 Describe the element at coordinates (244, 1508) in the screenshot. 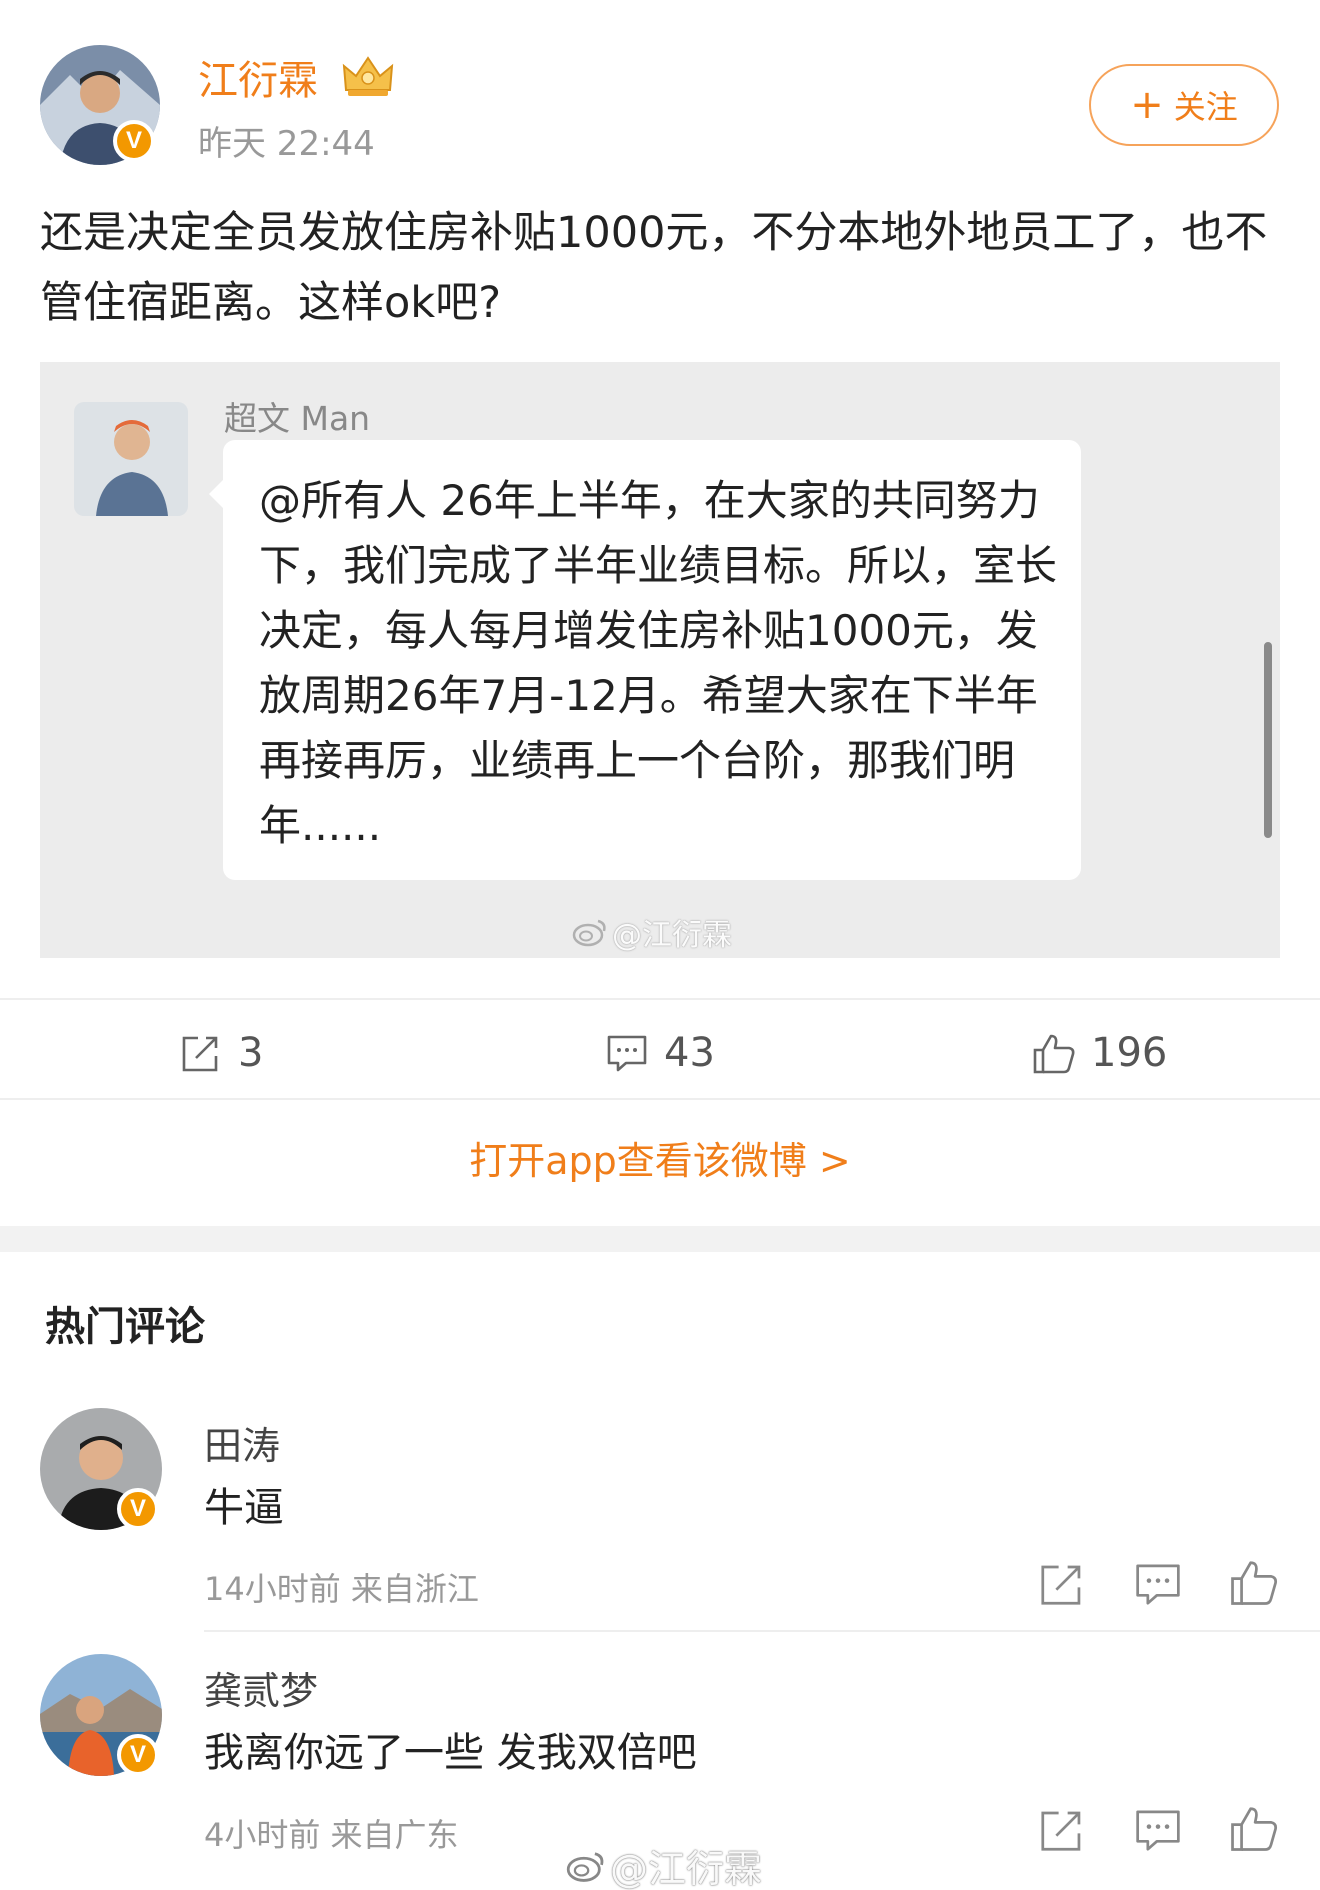

I see `comment-text: 牛逼` at that location.